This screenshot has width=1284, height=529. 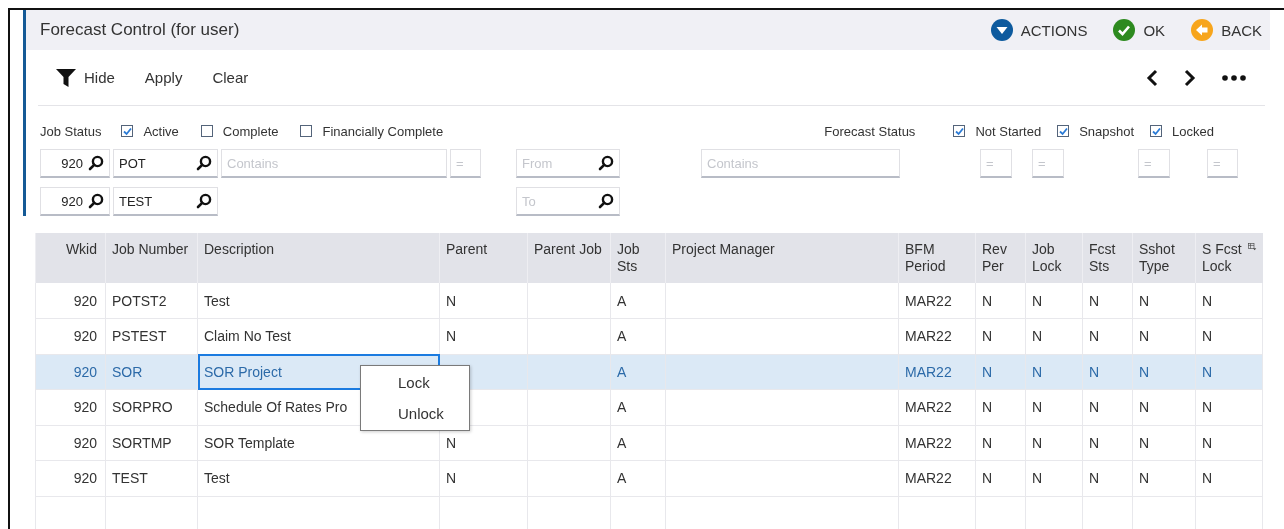 What do you see at coordinates (1190, 77) in the screenshot?
I see `chevron-right-icon` at bounding box center [1190, 77].